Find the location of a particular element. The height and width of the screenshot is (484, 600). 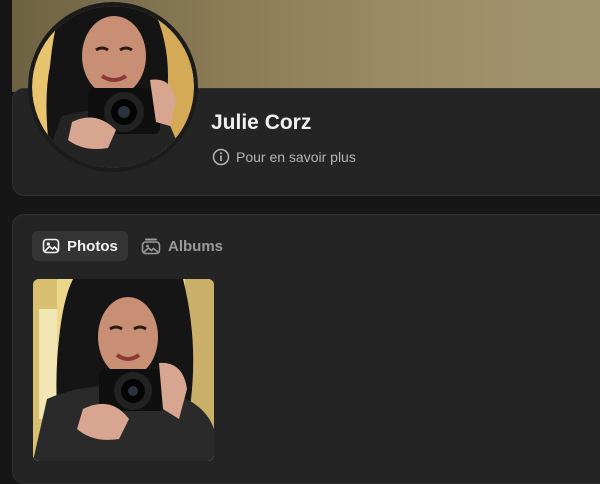

avatar-photo is located at coordinates (113, 87).